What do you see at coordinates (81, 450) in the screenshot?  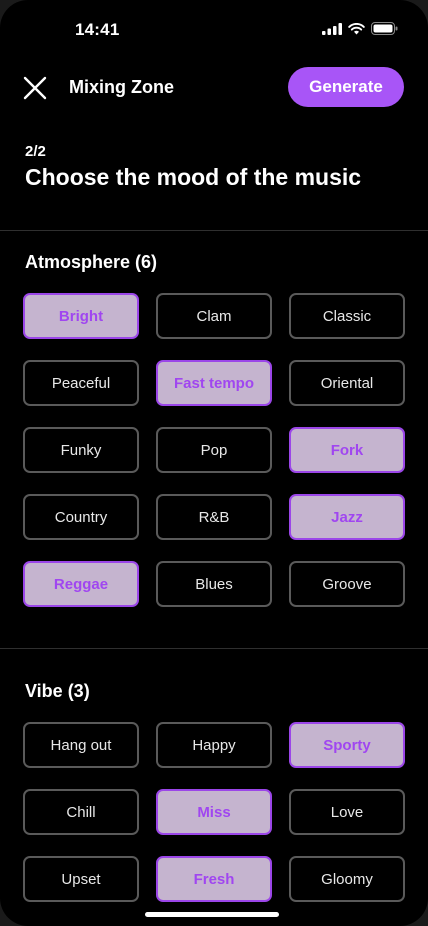 I see `mood-chip: Funky` at bounding box center [81, 450].